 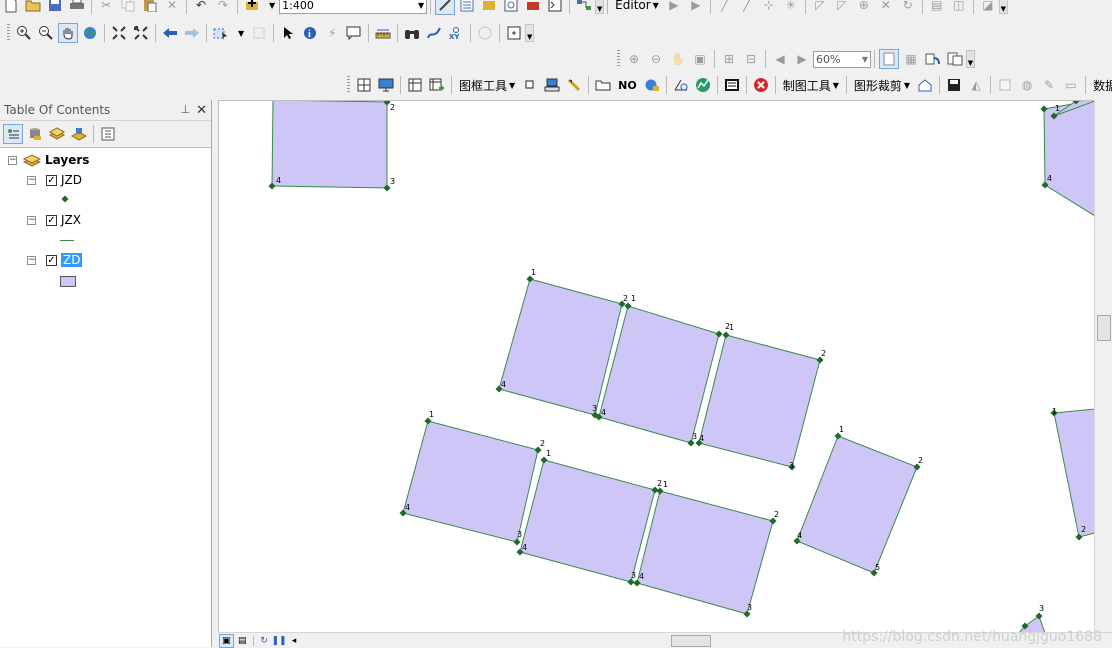 What do you see at coordinates (634, 59) in the screenshot?
I see `layout-zoom-in-icon: ⊕` at bounding box center [634, 59].